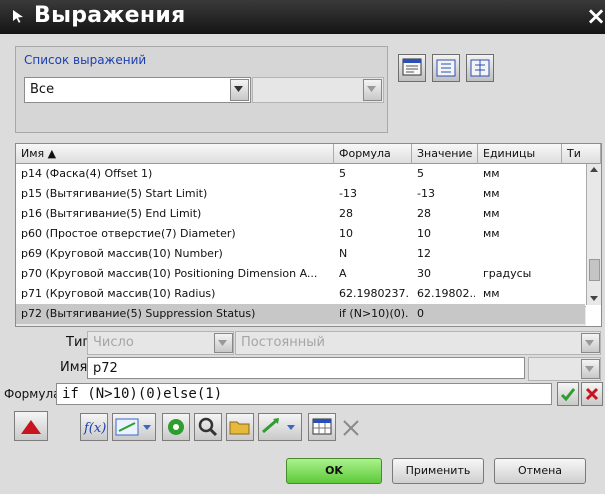 The image size is (605, 494). What do you see at coordinates (346, 233) in the screenshot?
I see `row-formula: 10` at bounding box center [346, 233].